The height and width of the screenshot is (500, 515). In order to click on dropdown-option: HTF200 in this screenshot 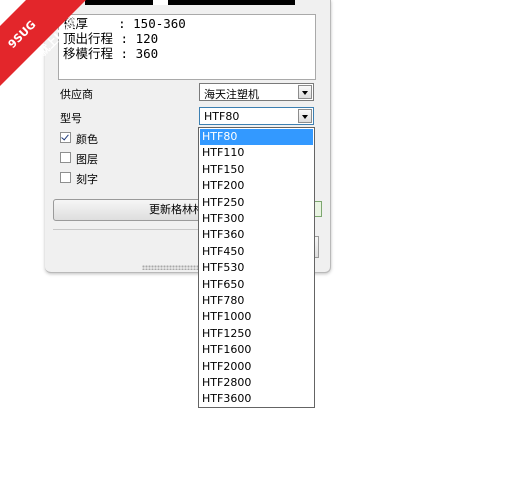, I will do `click(256, 186)`.